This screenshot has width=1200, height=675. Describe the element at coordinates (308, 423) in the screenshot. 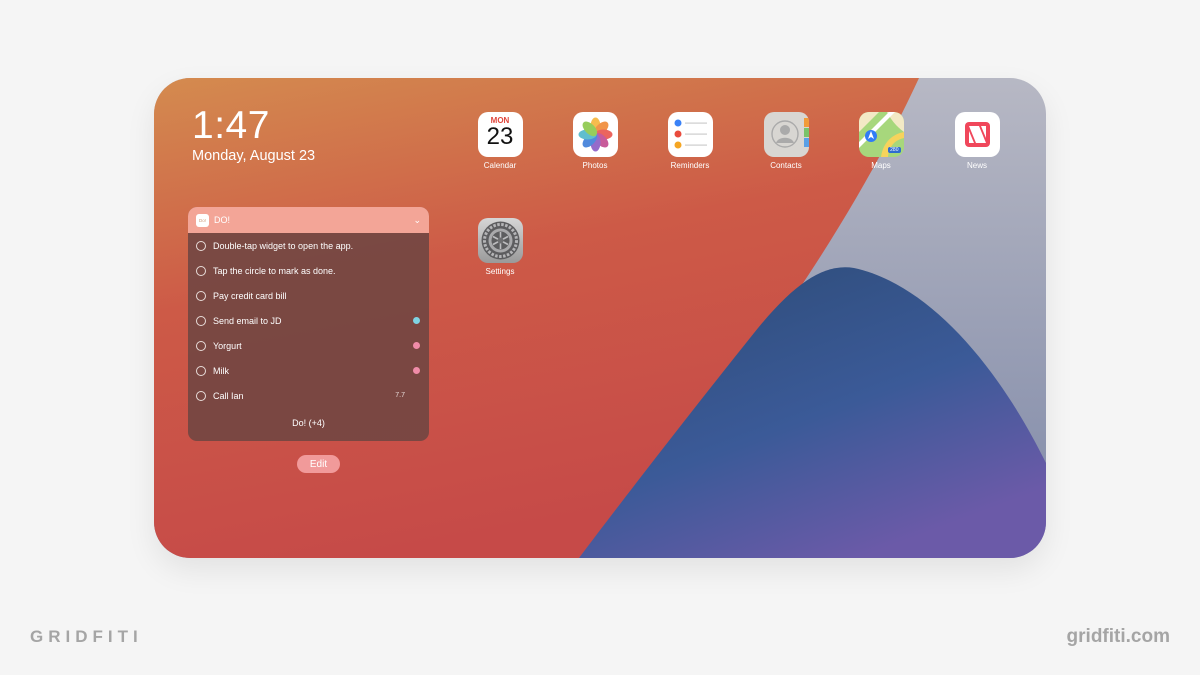

I see `widget-footer: Do! (+4)` at that location.